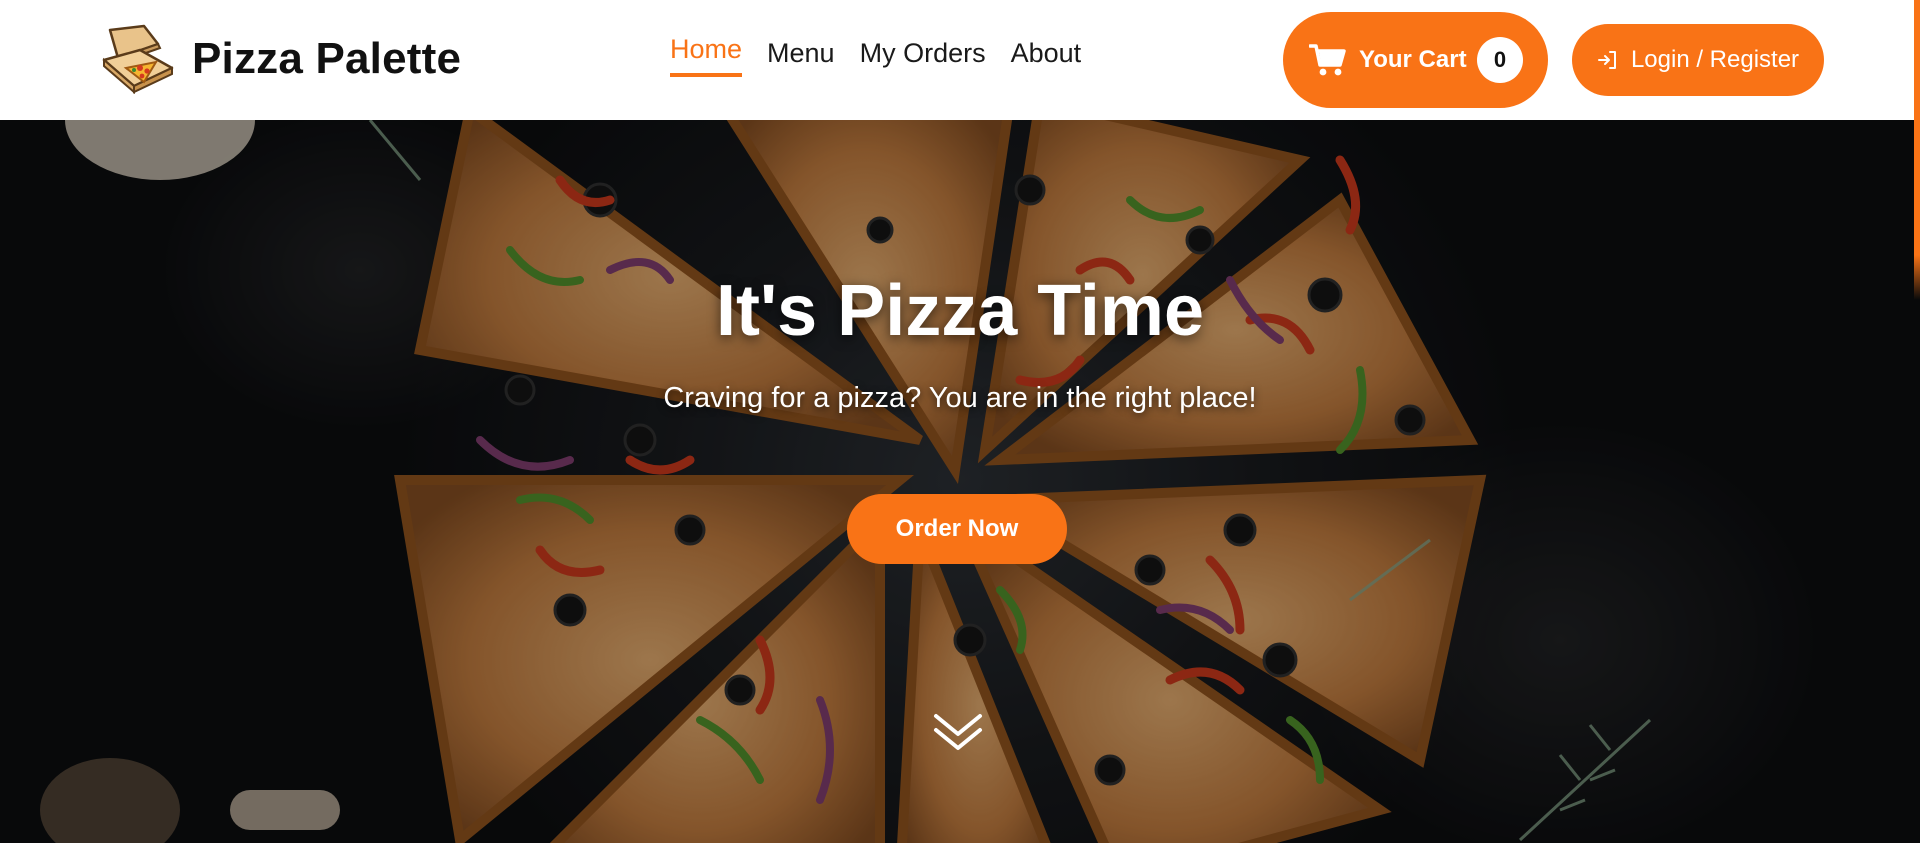  Describe the element at coordinates (923, 57) in the screenshot. I see `nav-item-my-orders: My Orders` at that location.